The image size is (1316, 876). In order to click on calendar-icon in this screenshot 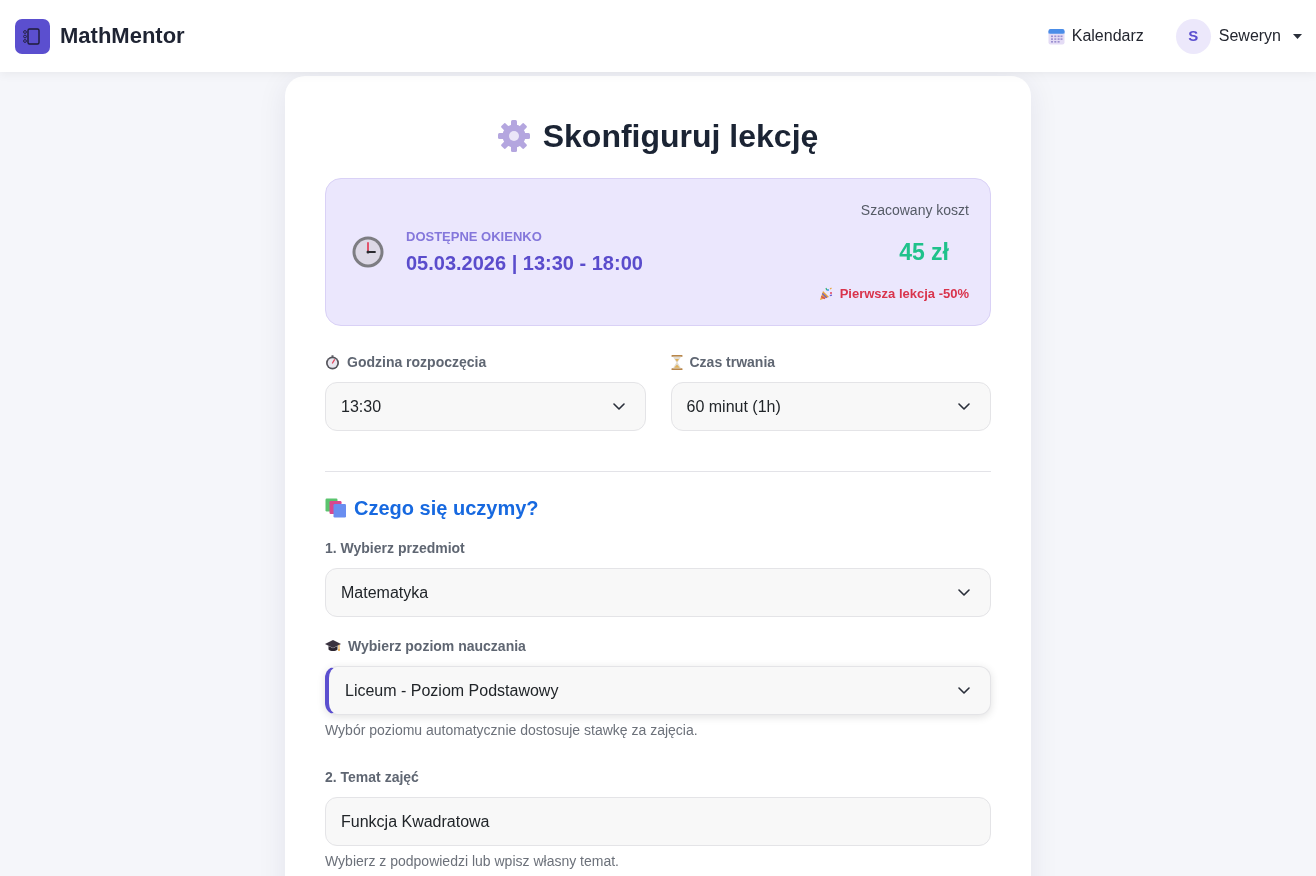, I will do `click(1056, 36)`.